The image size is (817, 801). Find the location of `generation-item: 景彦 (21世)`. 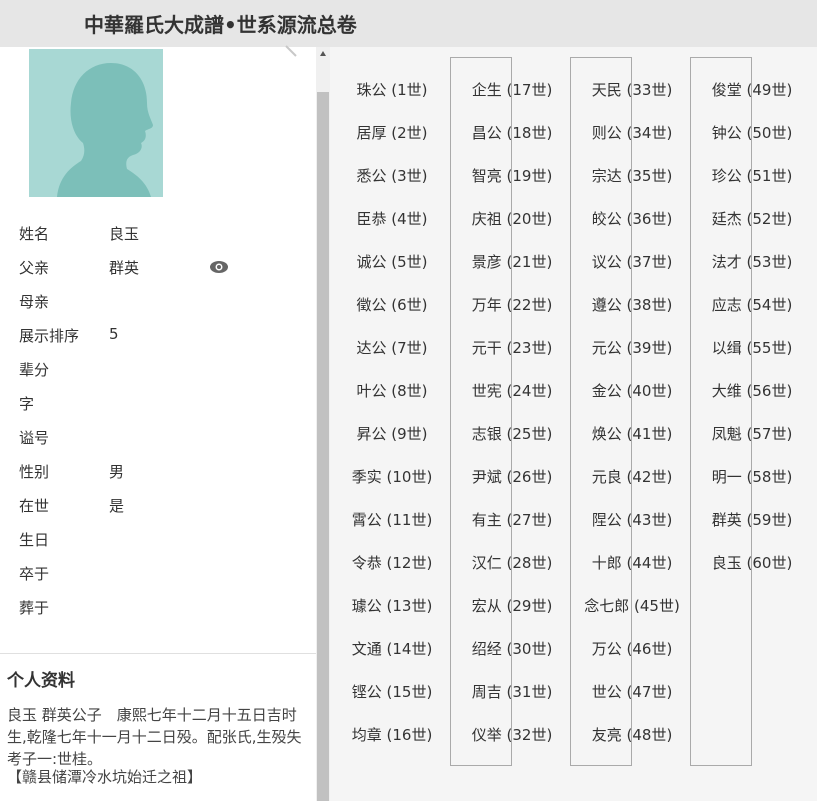

generation-item: 景彦 (21世) is located at coordinates (512, 261).